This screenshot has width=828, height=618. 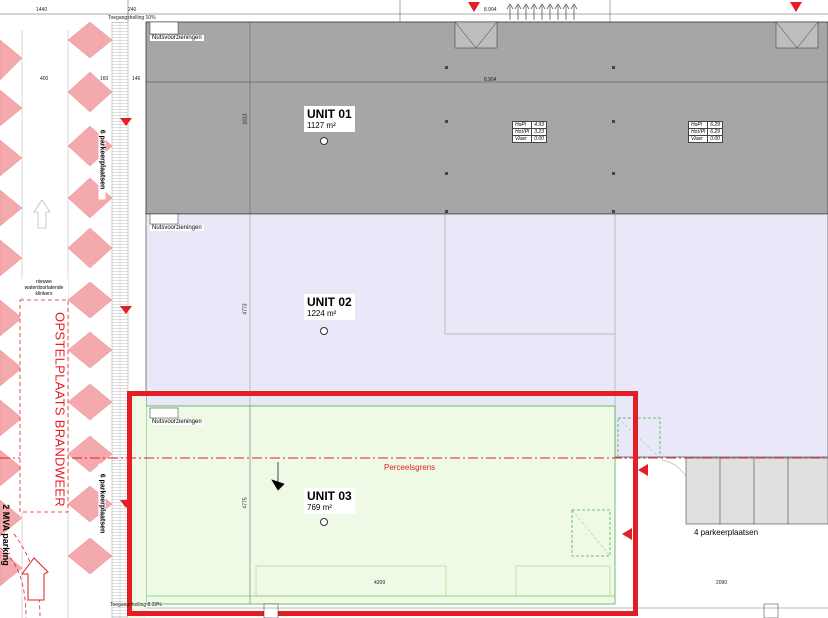 What do you see at coordinates (104, 79) in the screenshot?
I see `dim-left-b: 160` at bounding box center [104, 79].